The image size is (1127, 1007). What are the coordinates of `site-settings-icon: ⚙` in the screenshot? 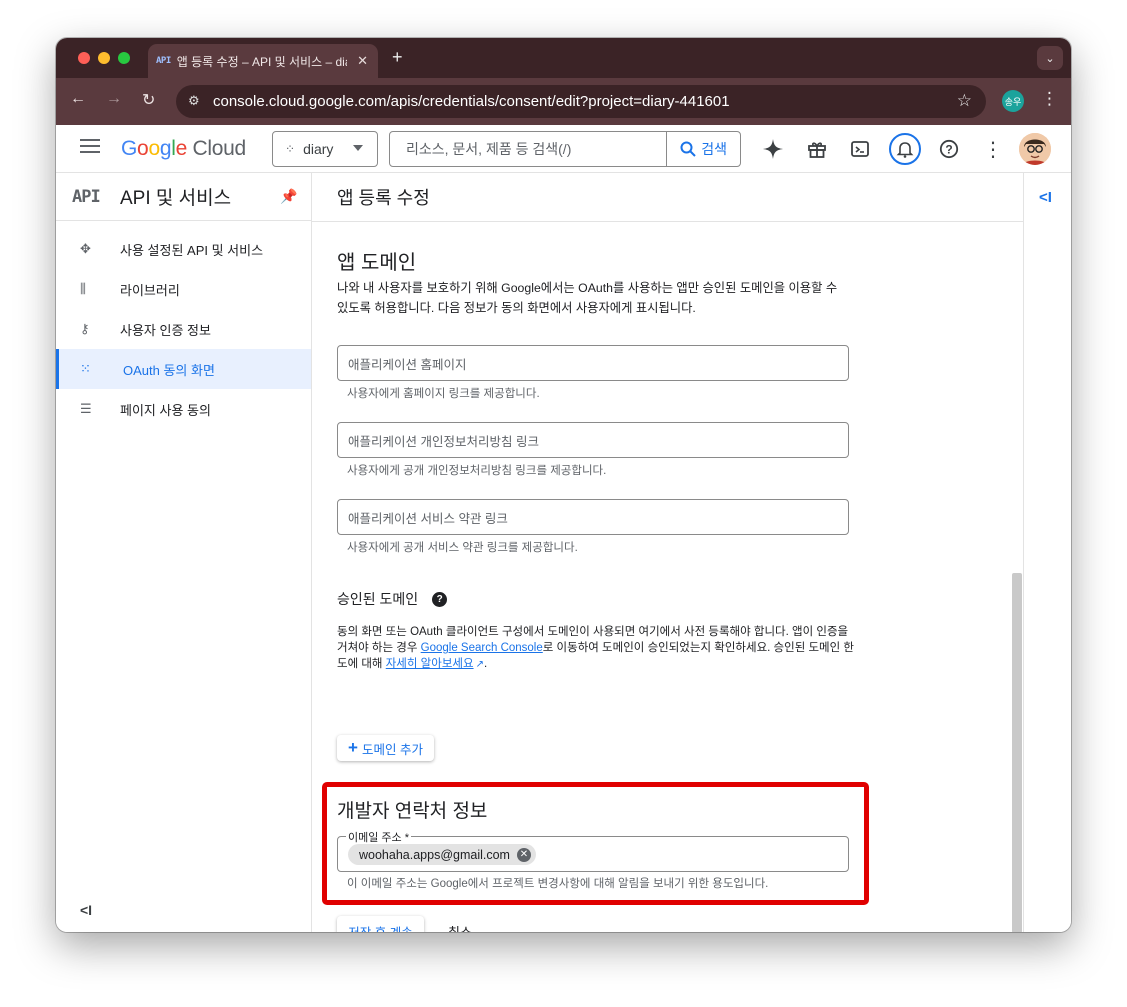 It's located at (194, 101).